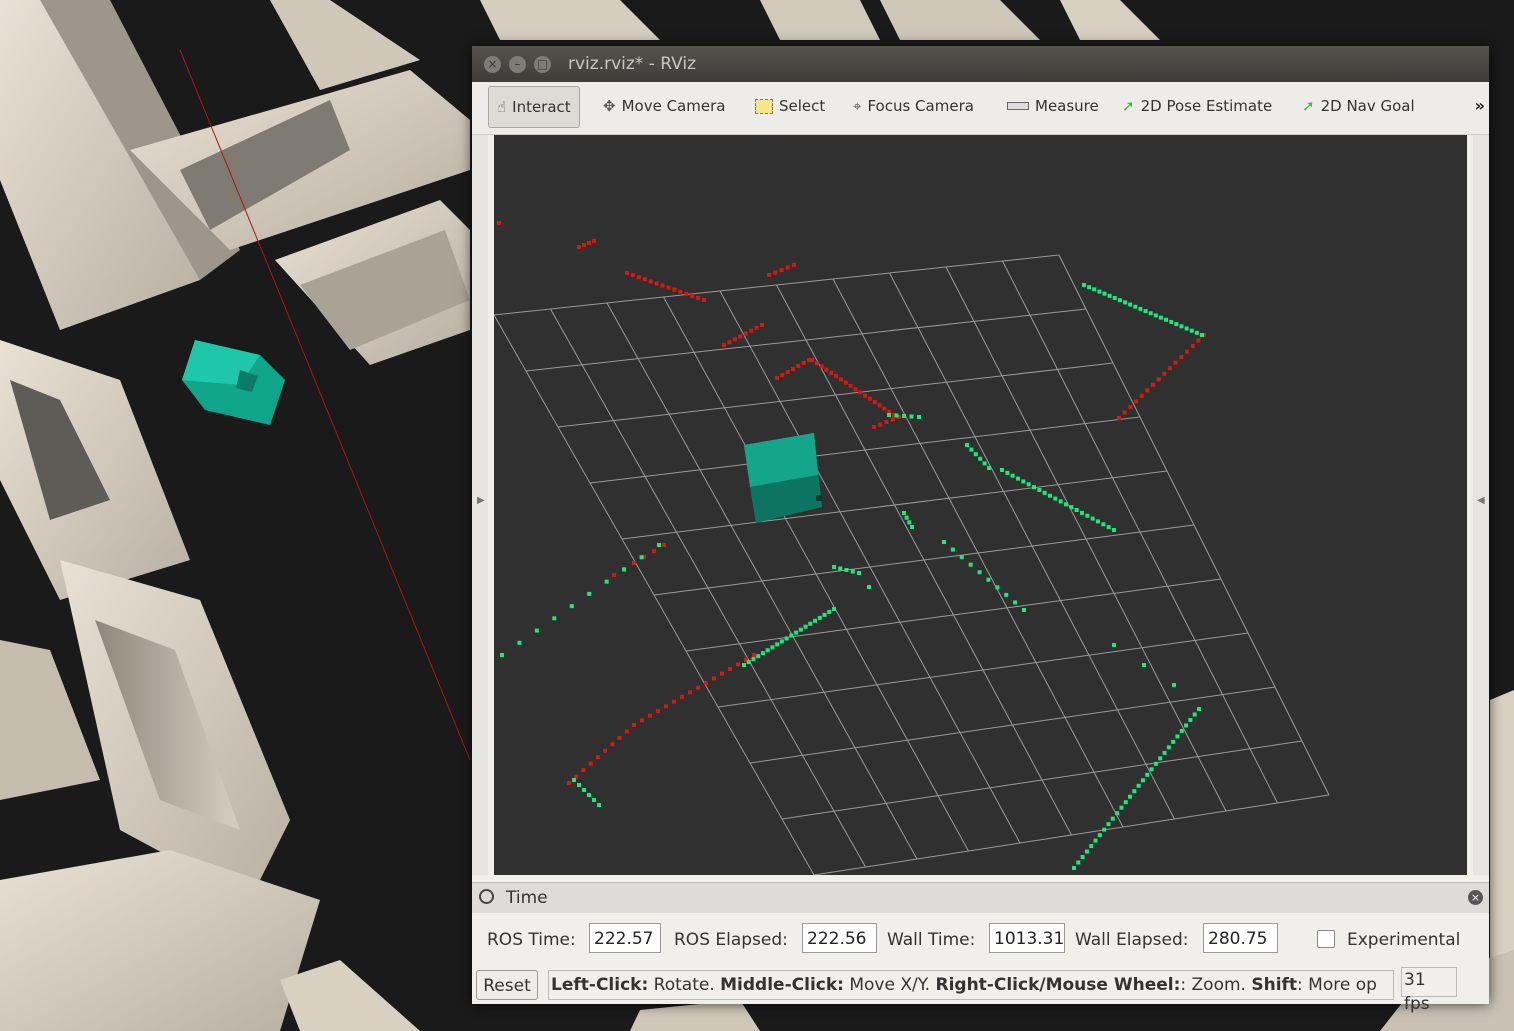 This screenshot has width=1514, height=1031. Describe the element at coordinates (731, 940) in the screenshot. I see `ros-elapsed-label: ROS Elapsed:` at that location.